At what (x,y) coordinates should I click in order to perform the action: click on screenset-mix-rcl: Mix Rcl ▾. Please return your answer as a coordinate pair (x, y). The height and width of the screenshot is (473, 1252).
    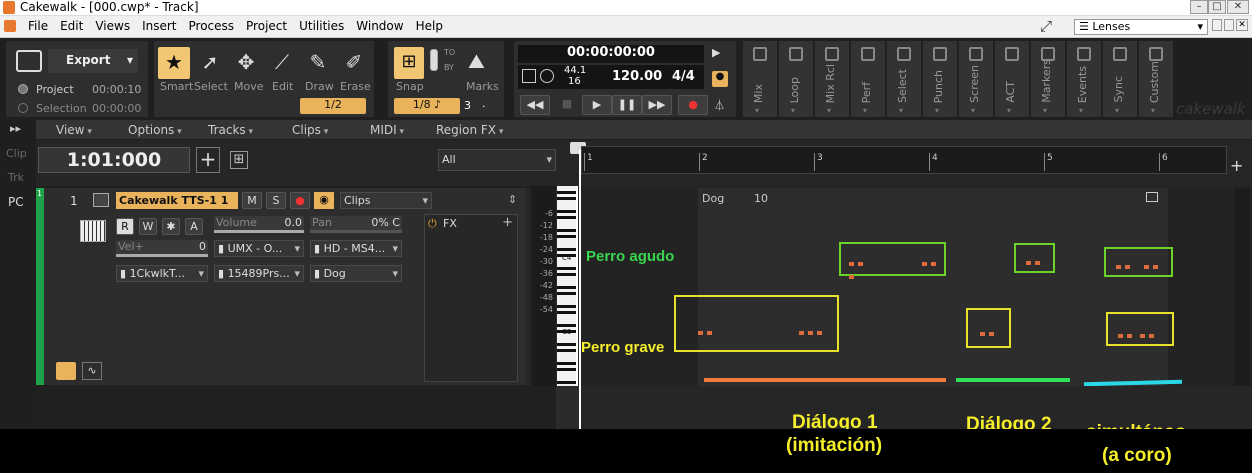
    Looking at the image, I should click on (831, 79).